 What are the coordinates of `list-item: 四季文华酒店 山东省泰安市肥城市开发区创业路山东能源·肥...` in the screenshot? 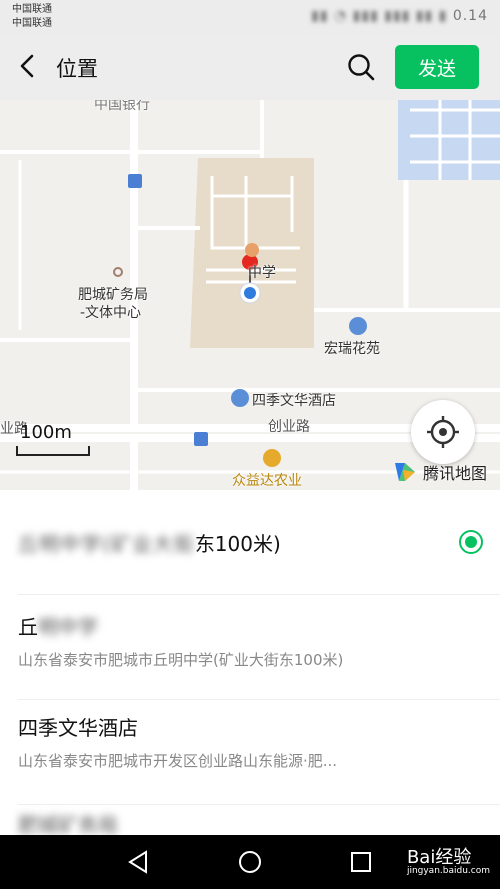 It's located at (250, 752).